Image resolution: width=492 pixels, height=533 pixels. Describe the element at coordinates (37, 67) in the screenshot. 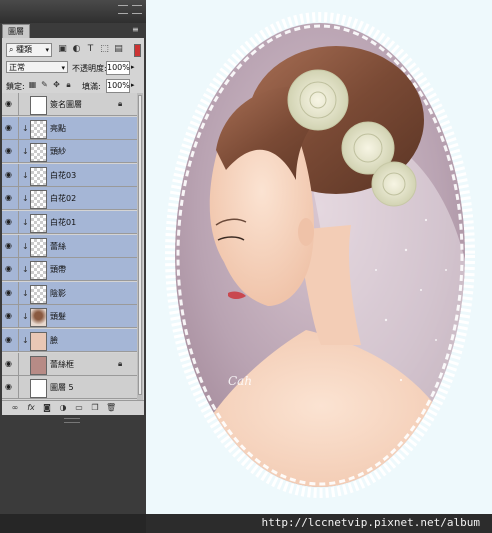

I see `blend-mode-select: 正常 ▾` at that location.